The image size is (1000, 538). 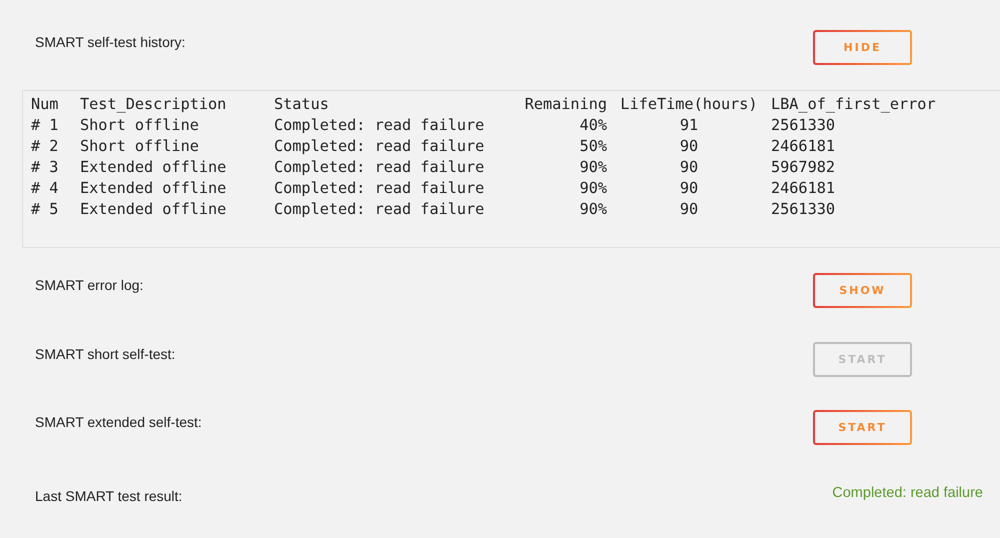 What do you see at coordinates (862, 47) in the screenshot?
I see `action-button: HIDE` at bounding box center [862, 47].